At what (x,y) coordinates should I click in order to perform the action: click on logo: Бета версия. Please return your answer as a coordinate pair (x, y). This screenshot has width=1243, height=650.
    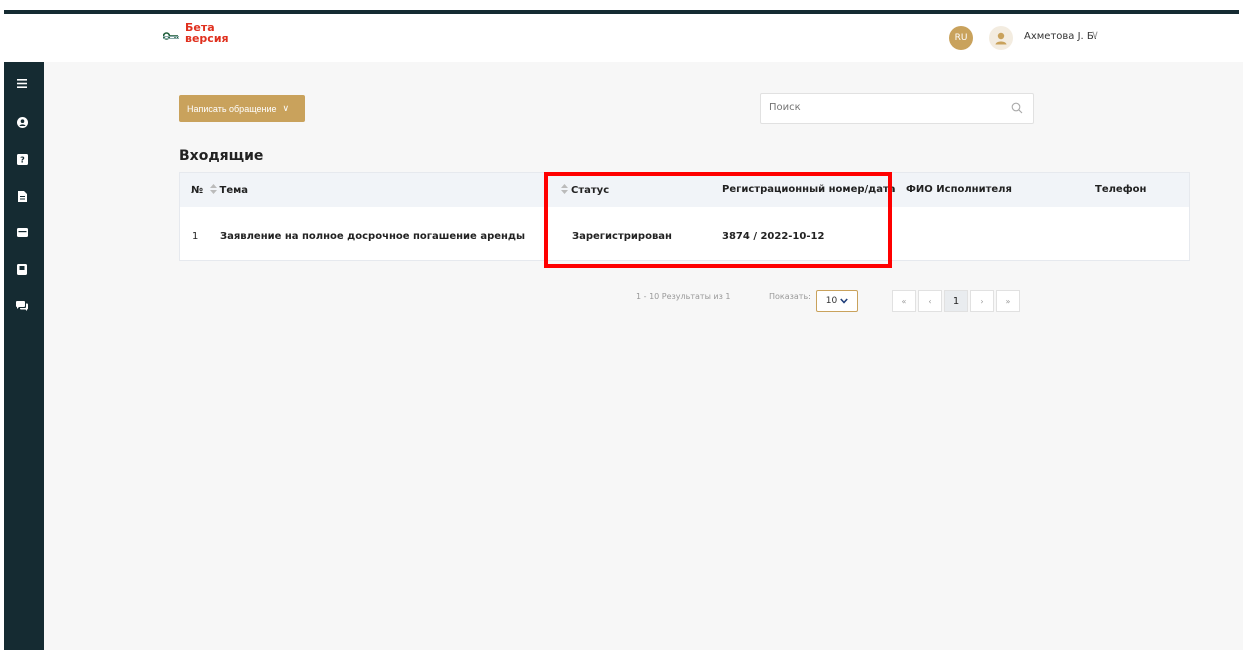
    Looking at the image, I should click on (195, 33).